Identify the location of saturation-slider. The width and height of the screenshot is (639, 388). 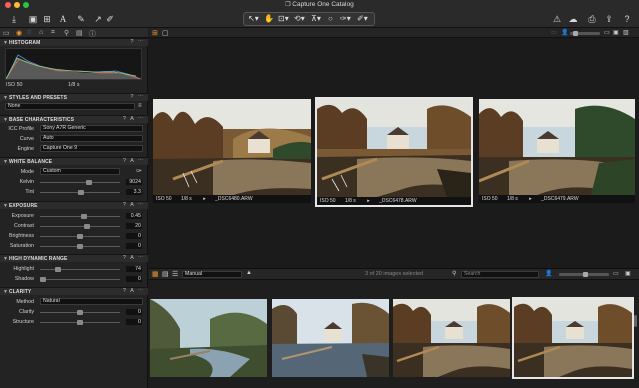
(80, 246).